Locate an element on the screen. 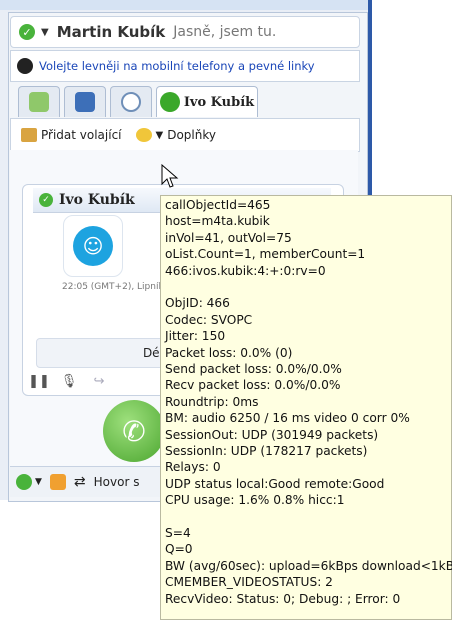 The height and width of the screenshot is (620, 452). status-dropdown-chevron-icon: ▼ is located at coordinates (45, 32).